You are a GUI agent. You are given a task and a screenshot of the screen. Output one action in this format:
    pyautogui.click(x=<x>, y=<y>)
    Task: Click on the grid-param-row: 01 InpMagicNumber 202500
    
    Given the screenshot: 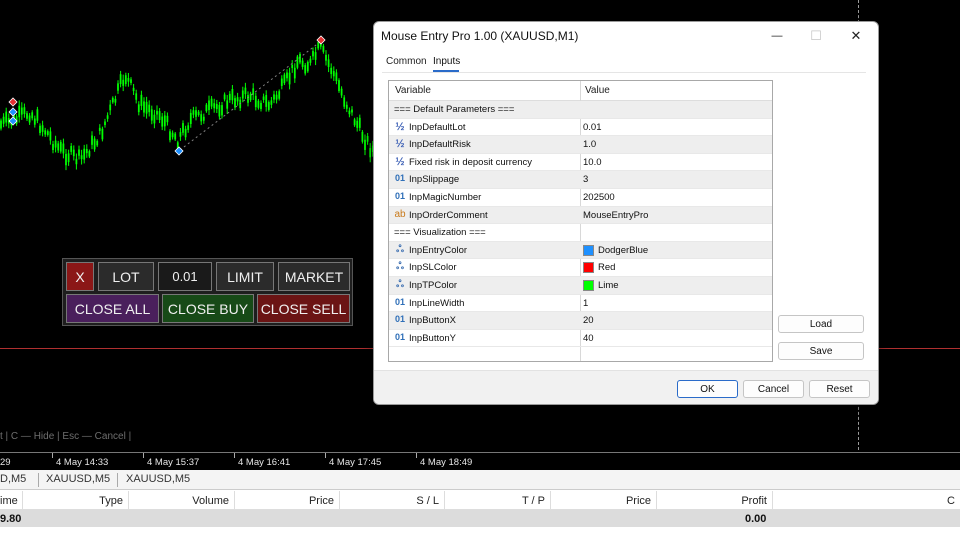 What is the action you would take?
    pyautogui.click(x=580, y=198)
    